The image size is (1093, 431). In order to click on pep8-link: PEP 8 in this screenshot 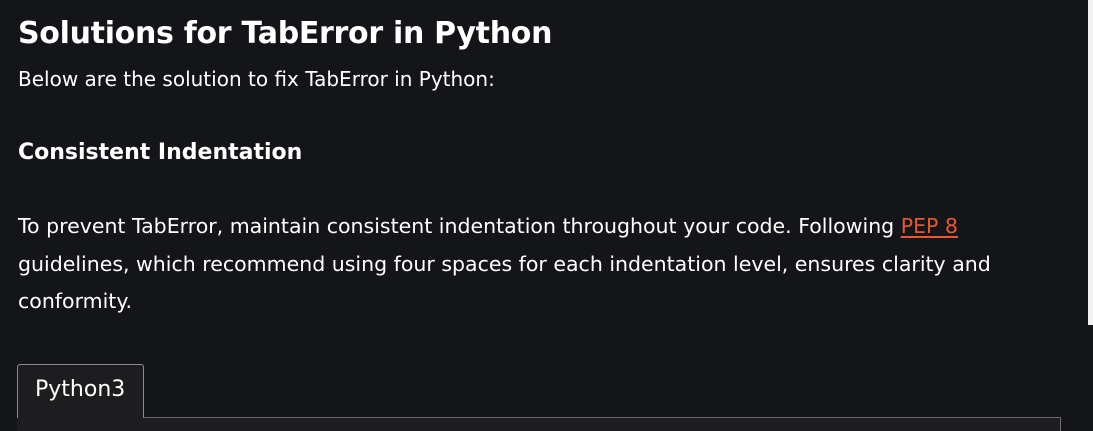, I will do `click(929, 226)`.